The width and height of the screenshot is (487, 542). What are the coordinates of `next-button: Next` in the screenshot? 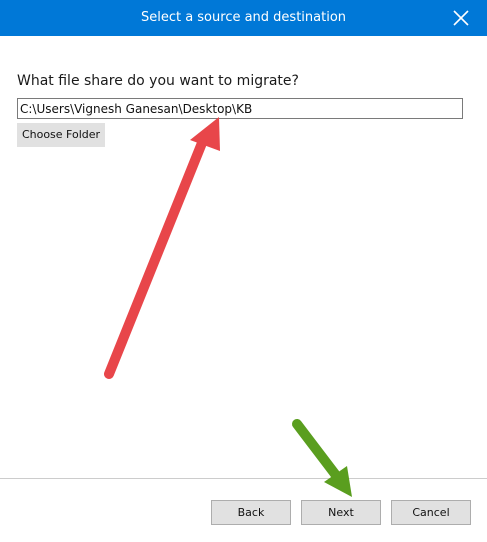 It's located at (341, 512).